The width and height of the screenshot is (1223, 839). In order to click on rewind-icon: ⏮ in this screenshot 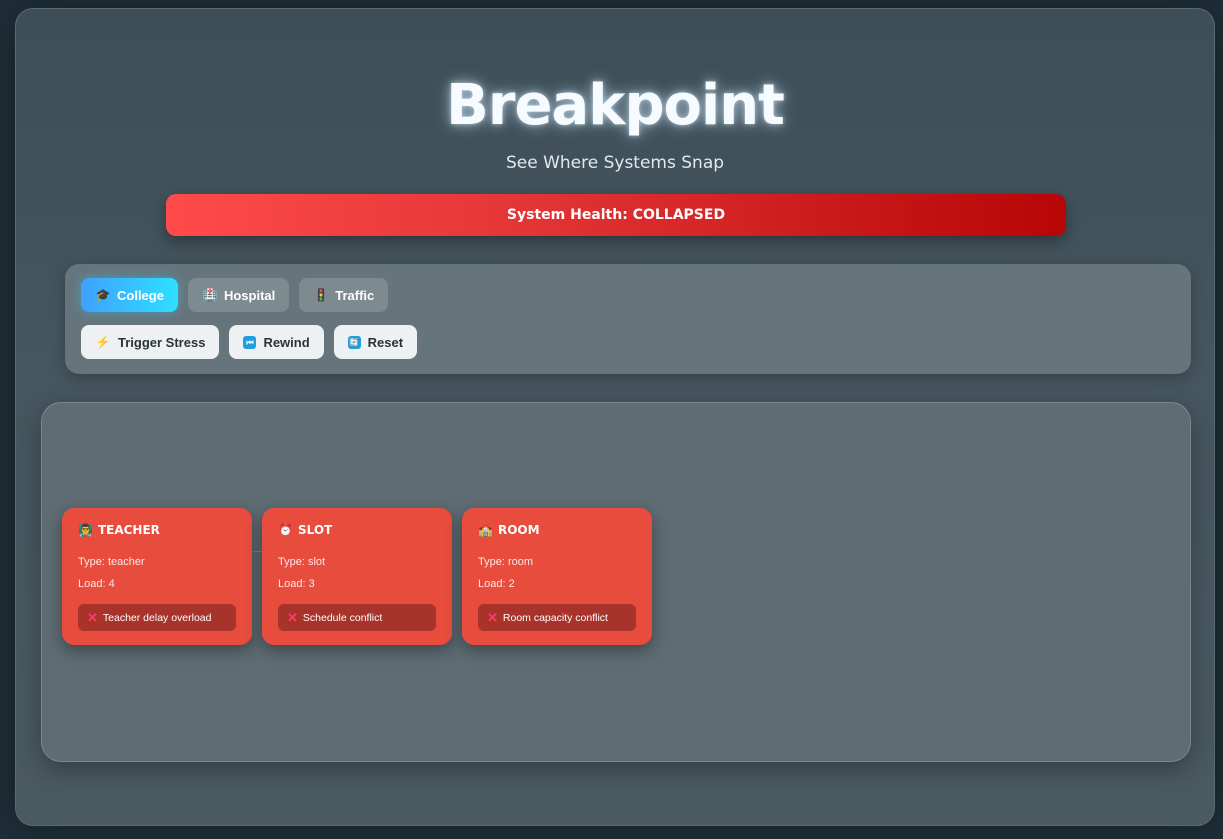, I will do `click(250, 342)`.